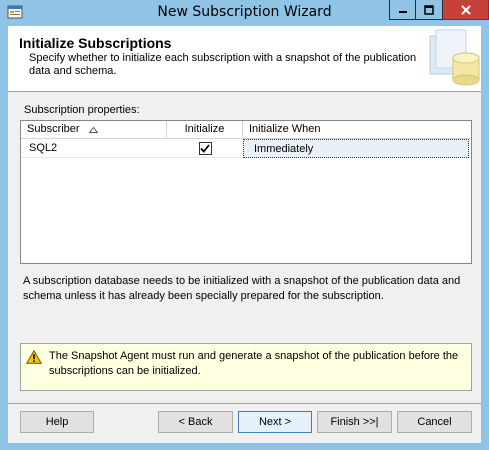  I want to click on column-header-subscriber: Subscriber, so click(94, 130).